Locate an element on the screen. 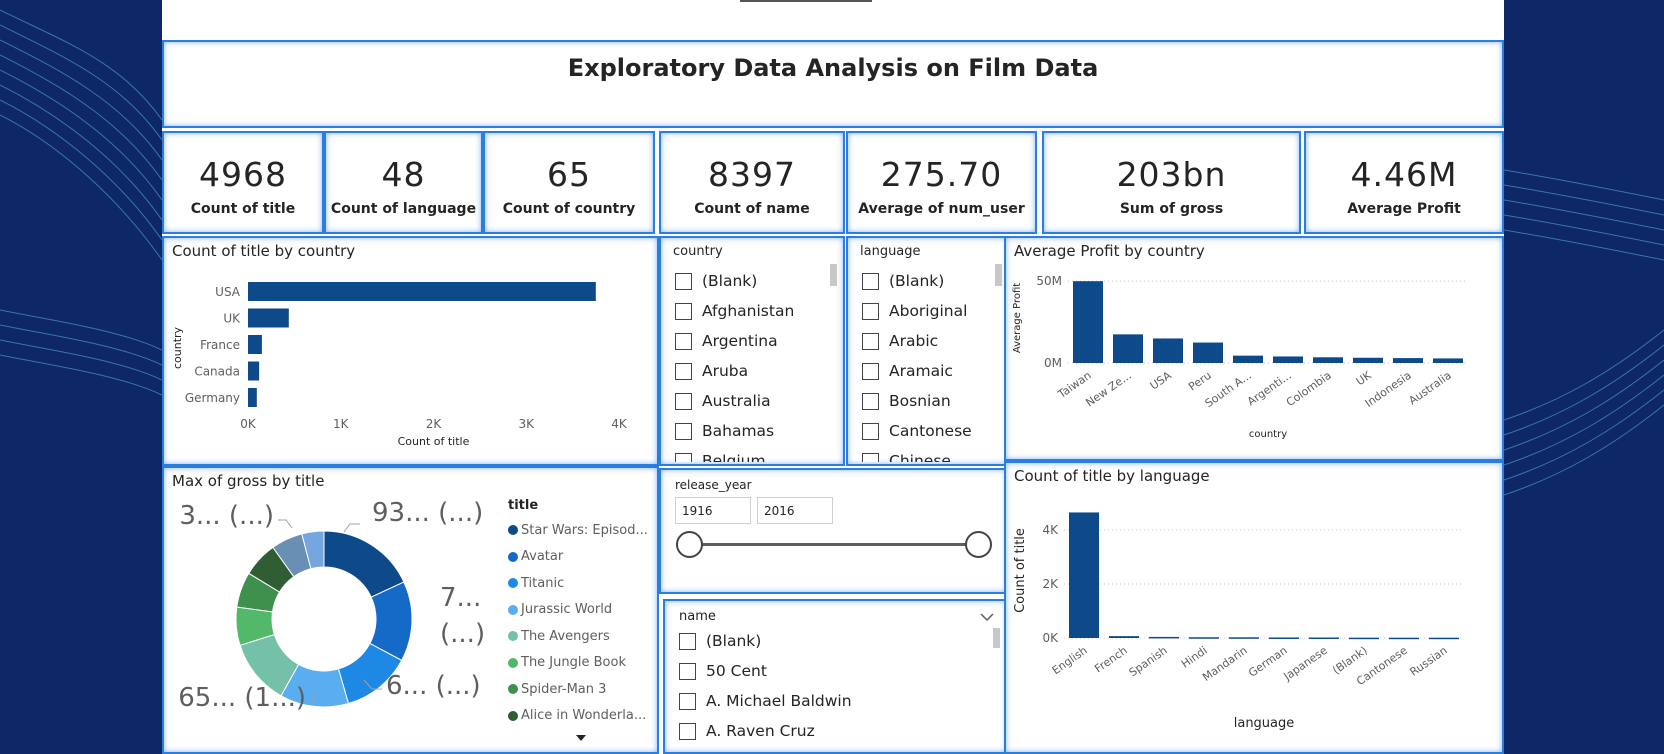 Image resolution: width=1664 pixels, height=754 pixels. slicer-option: Australia is located at coordinates (750, 401).